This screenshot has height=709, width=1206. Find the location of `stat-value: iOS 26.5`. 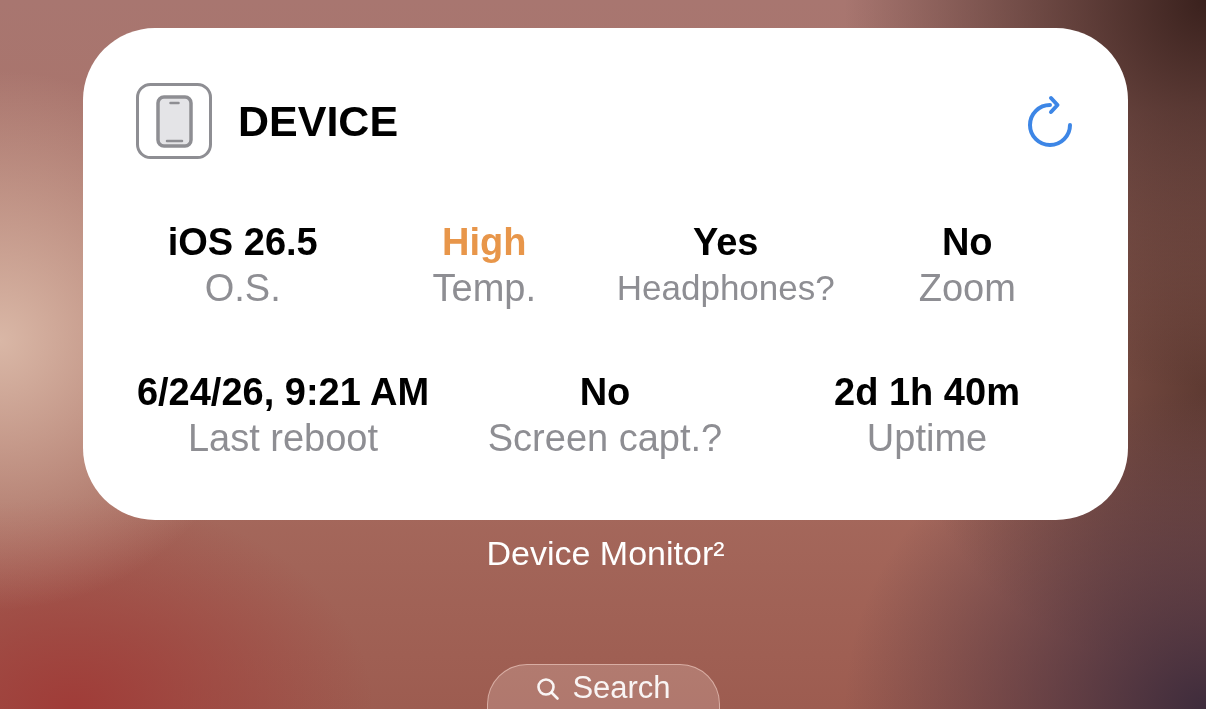

stat-value: iOS 26.5 is located at coordinates (242, 242).